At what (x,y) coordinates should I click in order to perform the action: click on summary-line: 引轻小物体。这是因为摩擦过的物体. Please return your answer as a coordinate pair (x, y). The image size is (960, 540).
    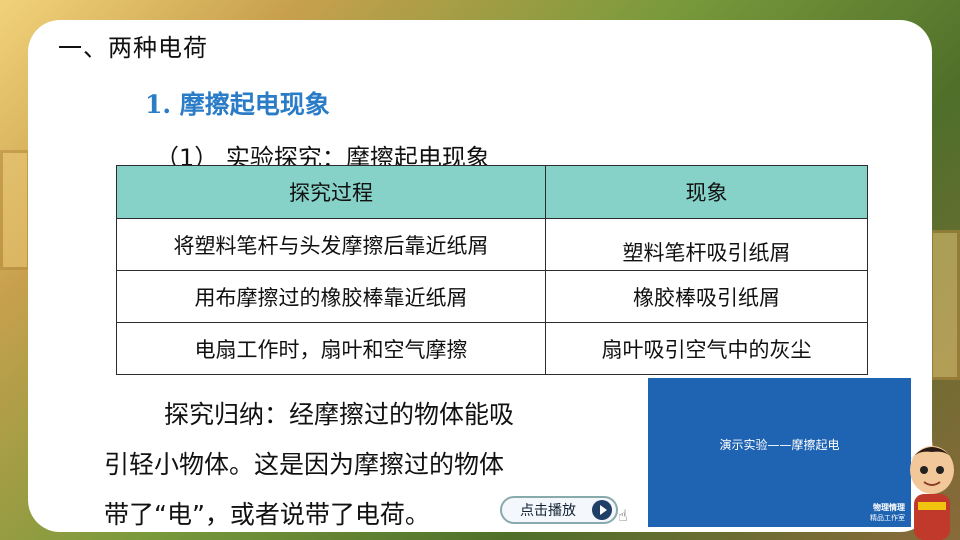
    Looking at the image, I should click on (304, 464).